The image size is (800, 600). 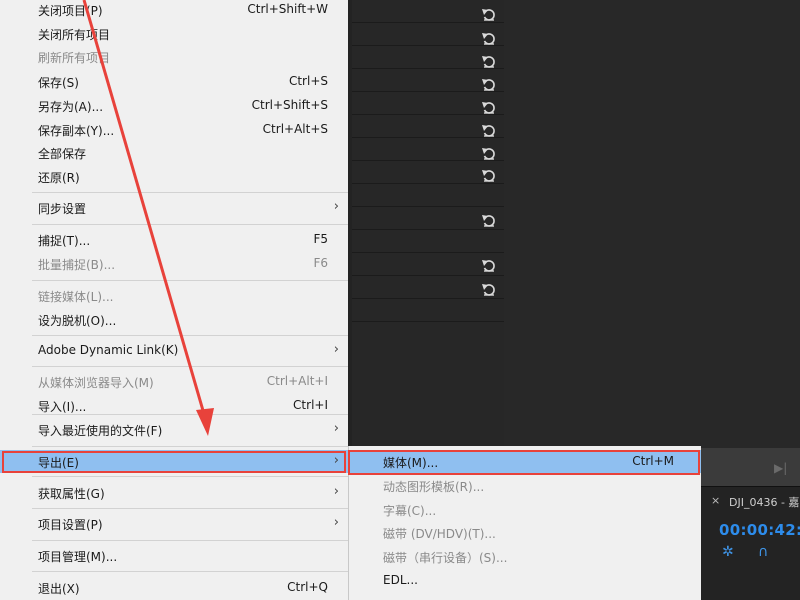 I want to click on program-monitor: × DJI_0436 - 嘉 00:00:42:5 ✲ ∩, so click(x=750, y=543).